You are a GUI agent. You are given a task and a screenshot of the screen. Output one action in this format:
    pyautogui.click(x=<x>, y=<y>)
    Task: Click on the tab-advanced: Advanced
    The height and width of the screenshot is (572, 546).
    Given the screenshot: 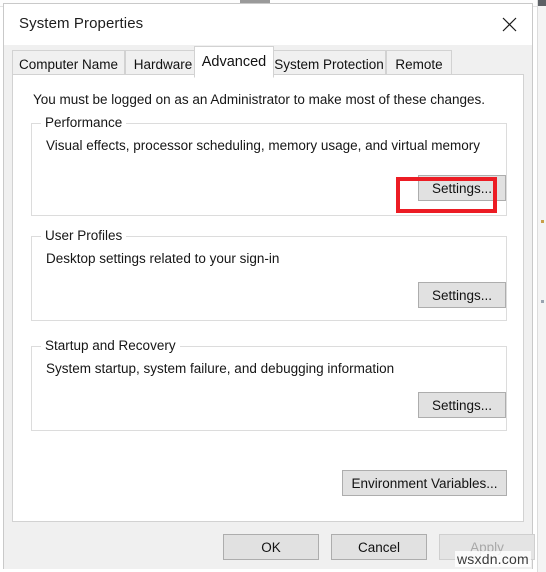 What is the action you would take?
    pyautogui.click(x=234, y=62)
    